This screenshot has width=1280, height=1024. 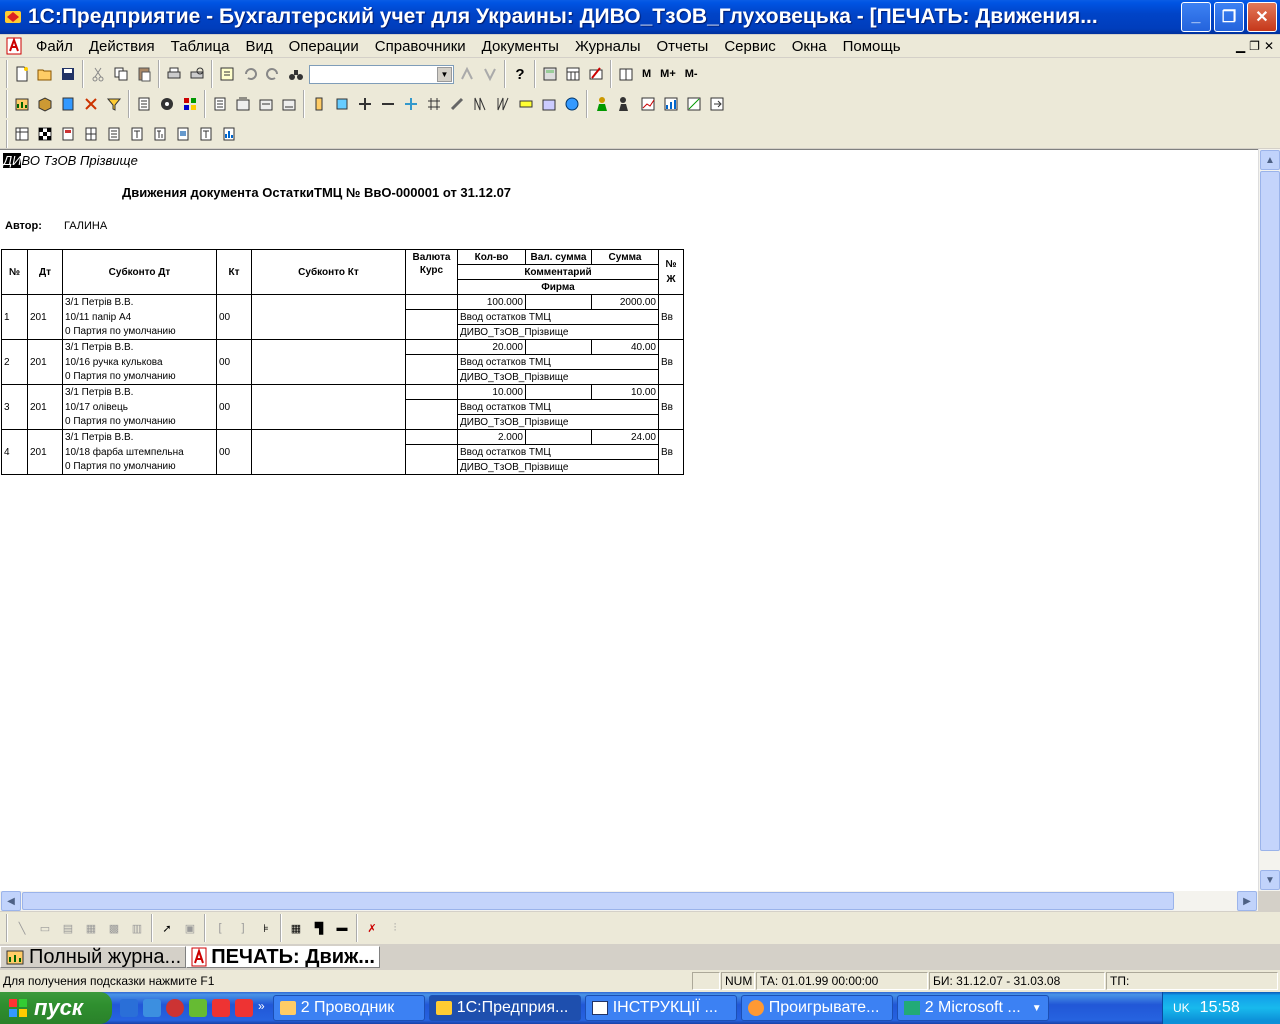 What do you see at coordinates (480, 104) in the screenshot?
I see `sort-asc-icon` at bounding box center [480, 104].